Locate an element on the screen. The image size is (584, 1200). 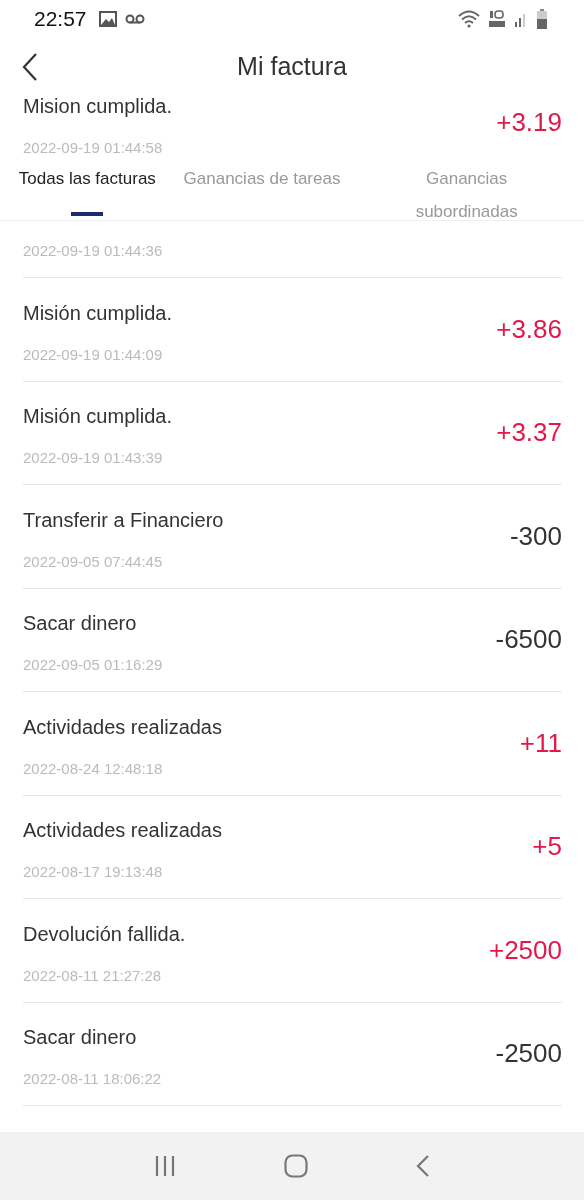
transaction-date: 2022-09-19 01:43:39 is located at coordinates (93, 458).